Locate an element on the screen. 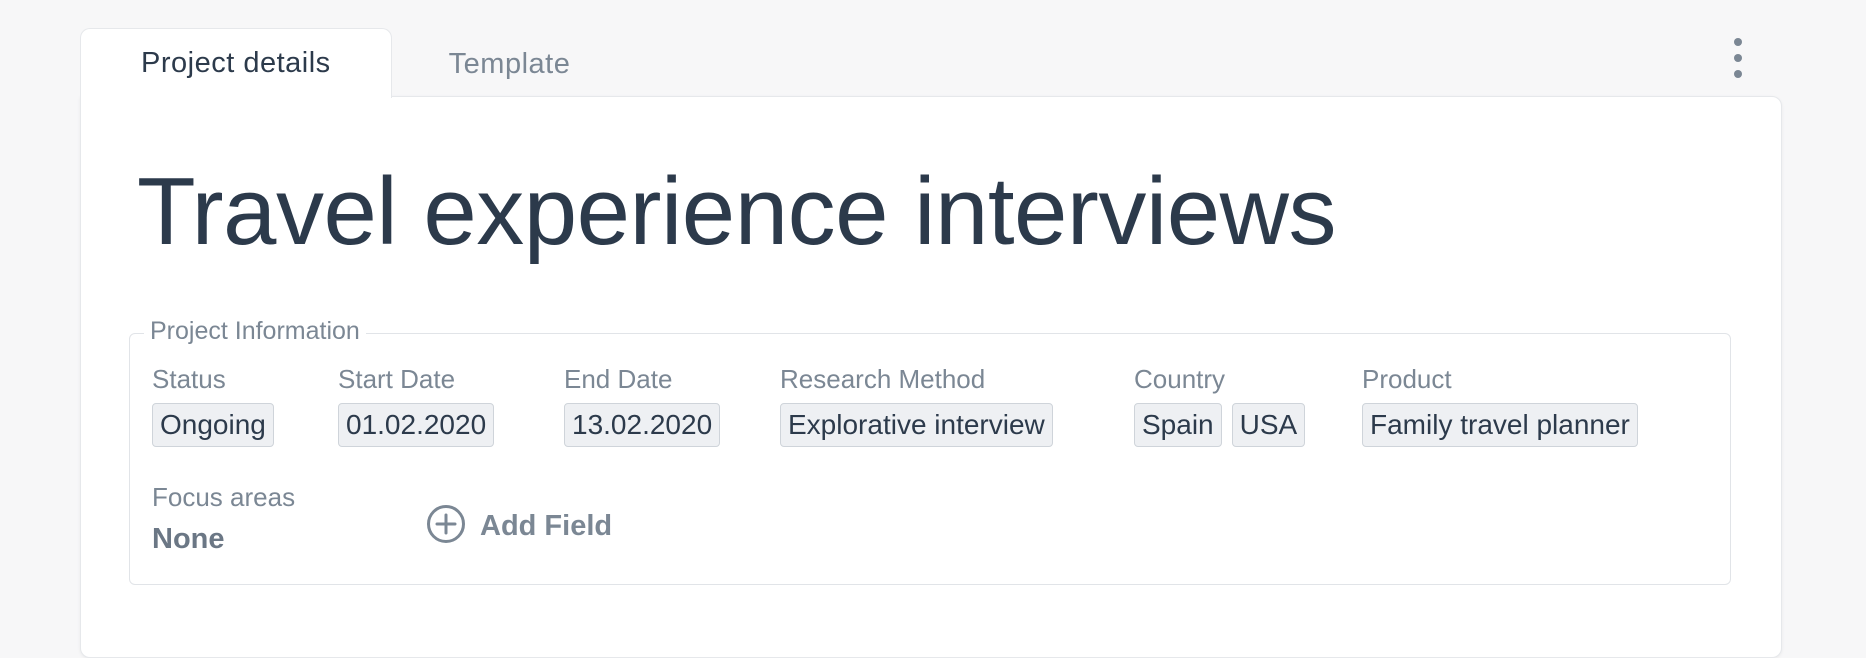 This screenshot has height=658, width=1866. focus-areas-value: None is located at coordinates (223, 539).